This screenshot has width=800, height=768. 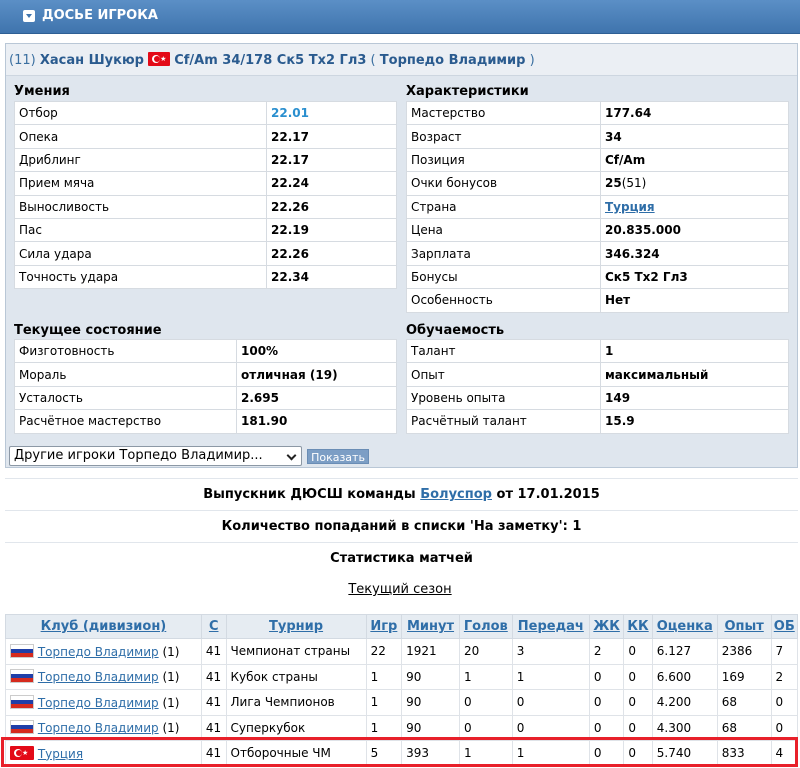 What do you see at coordinates (630, 207) in the screenshot?
I see `characteristics-value-text: Турция` at bounding box center [630, 207].